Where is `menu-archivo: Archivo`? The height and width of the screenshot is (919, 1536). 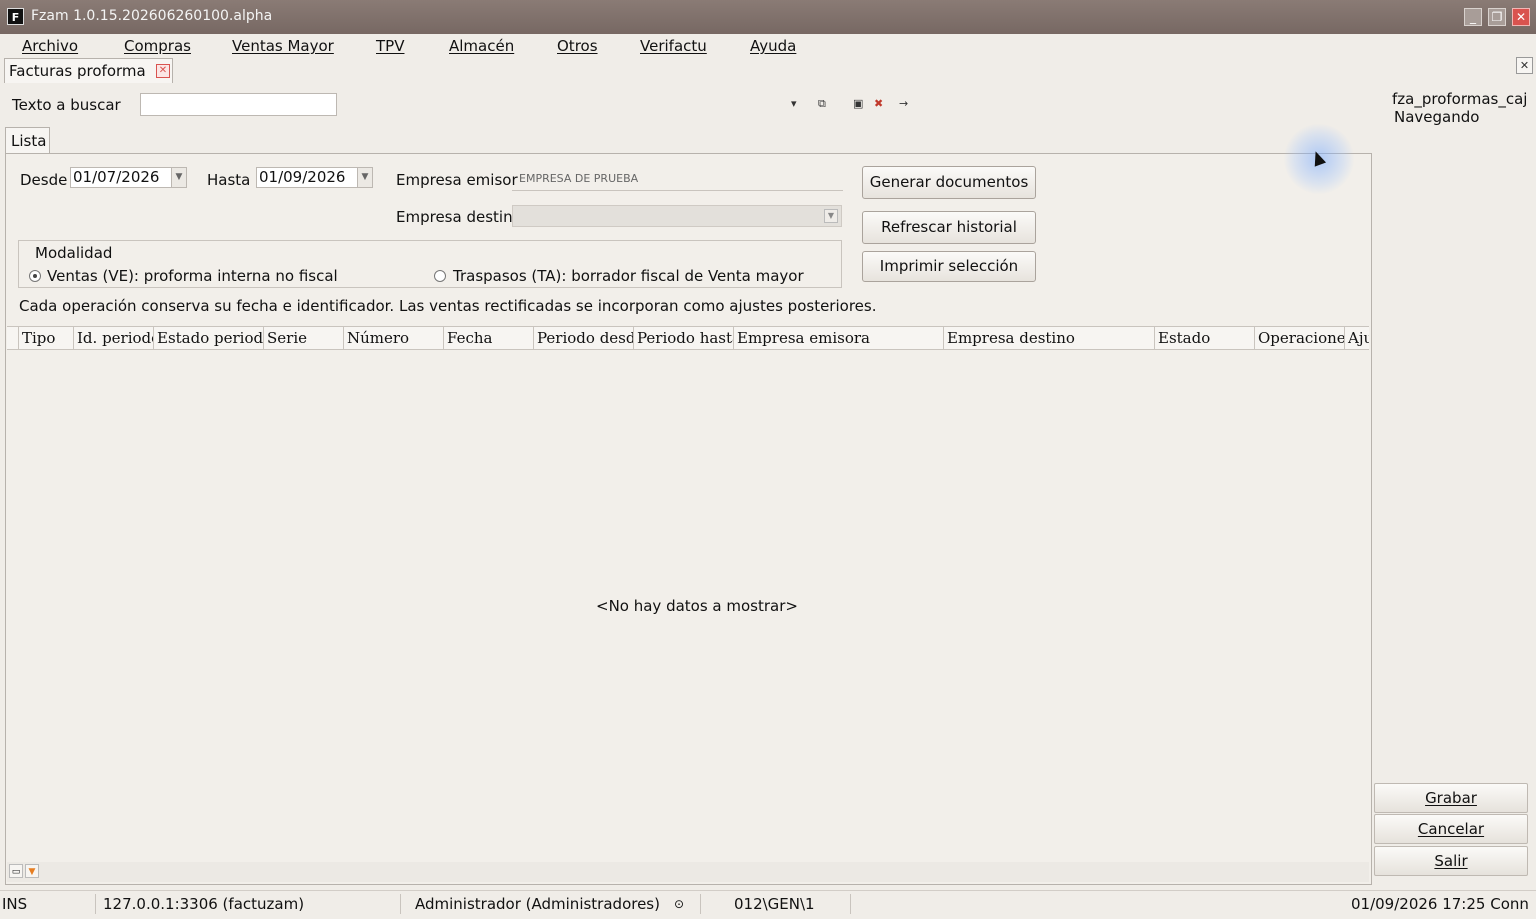
menu-archivo: Archivo is located at coordinates (50, 46).